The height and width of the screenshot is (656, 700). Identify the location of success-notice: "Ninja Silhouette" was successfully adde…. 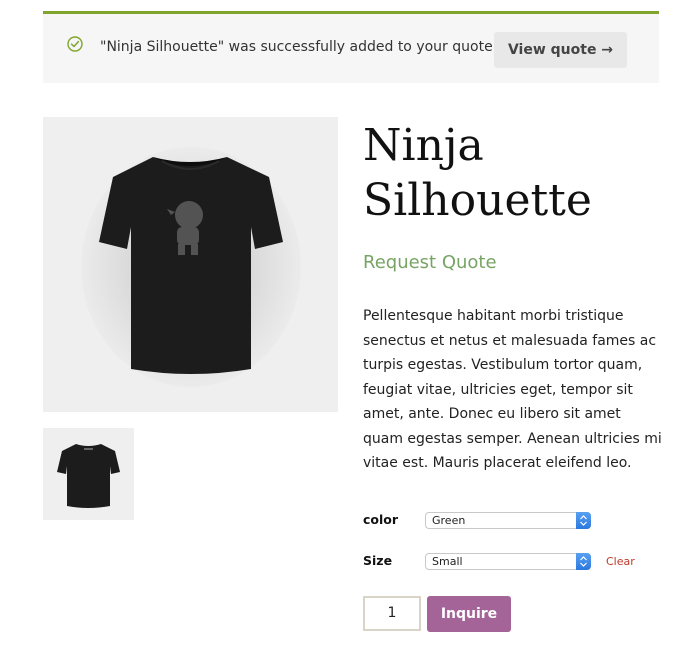
(351, 47).